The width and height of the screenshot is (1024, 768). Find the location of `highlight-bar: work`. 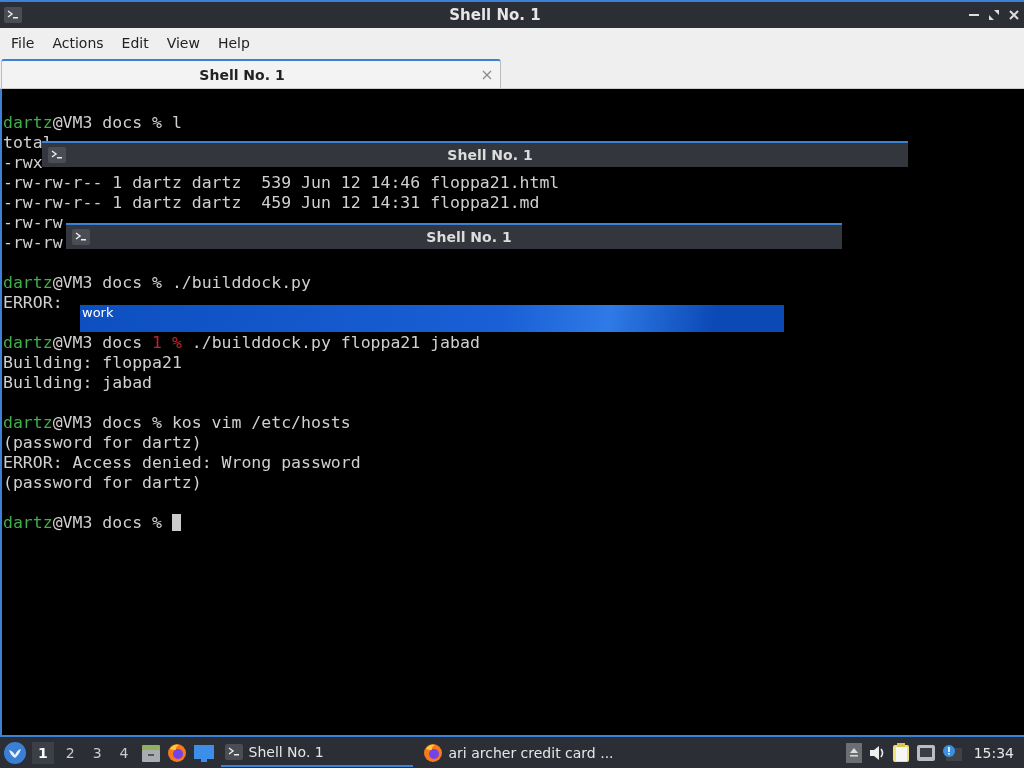

highlight-bar: work is located at coordinates (432, 318).